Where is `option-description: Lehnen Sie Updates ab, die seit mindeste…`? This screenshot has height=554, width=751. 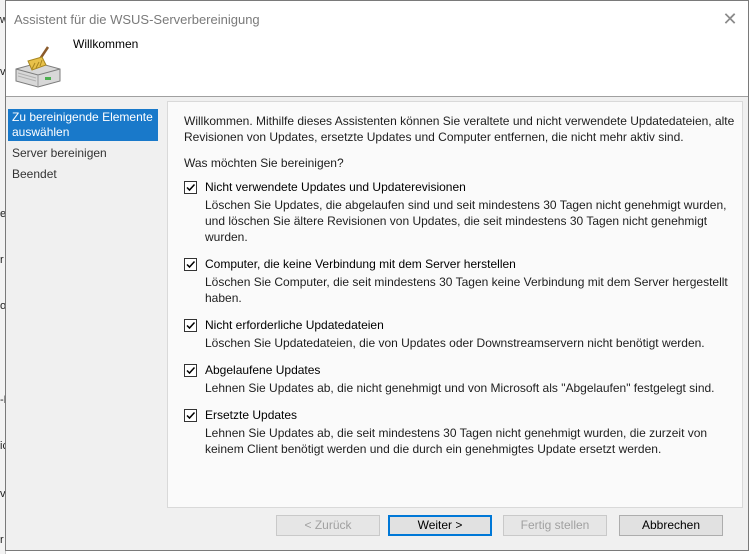
option-description: Lehnen Sie Updates ab, die seit mindeste… is located at coordinates (456, 441).